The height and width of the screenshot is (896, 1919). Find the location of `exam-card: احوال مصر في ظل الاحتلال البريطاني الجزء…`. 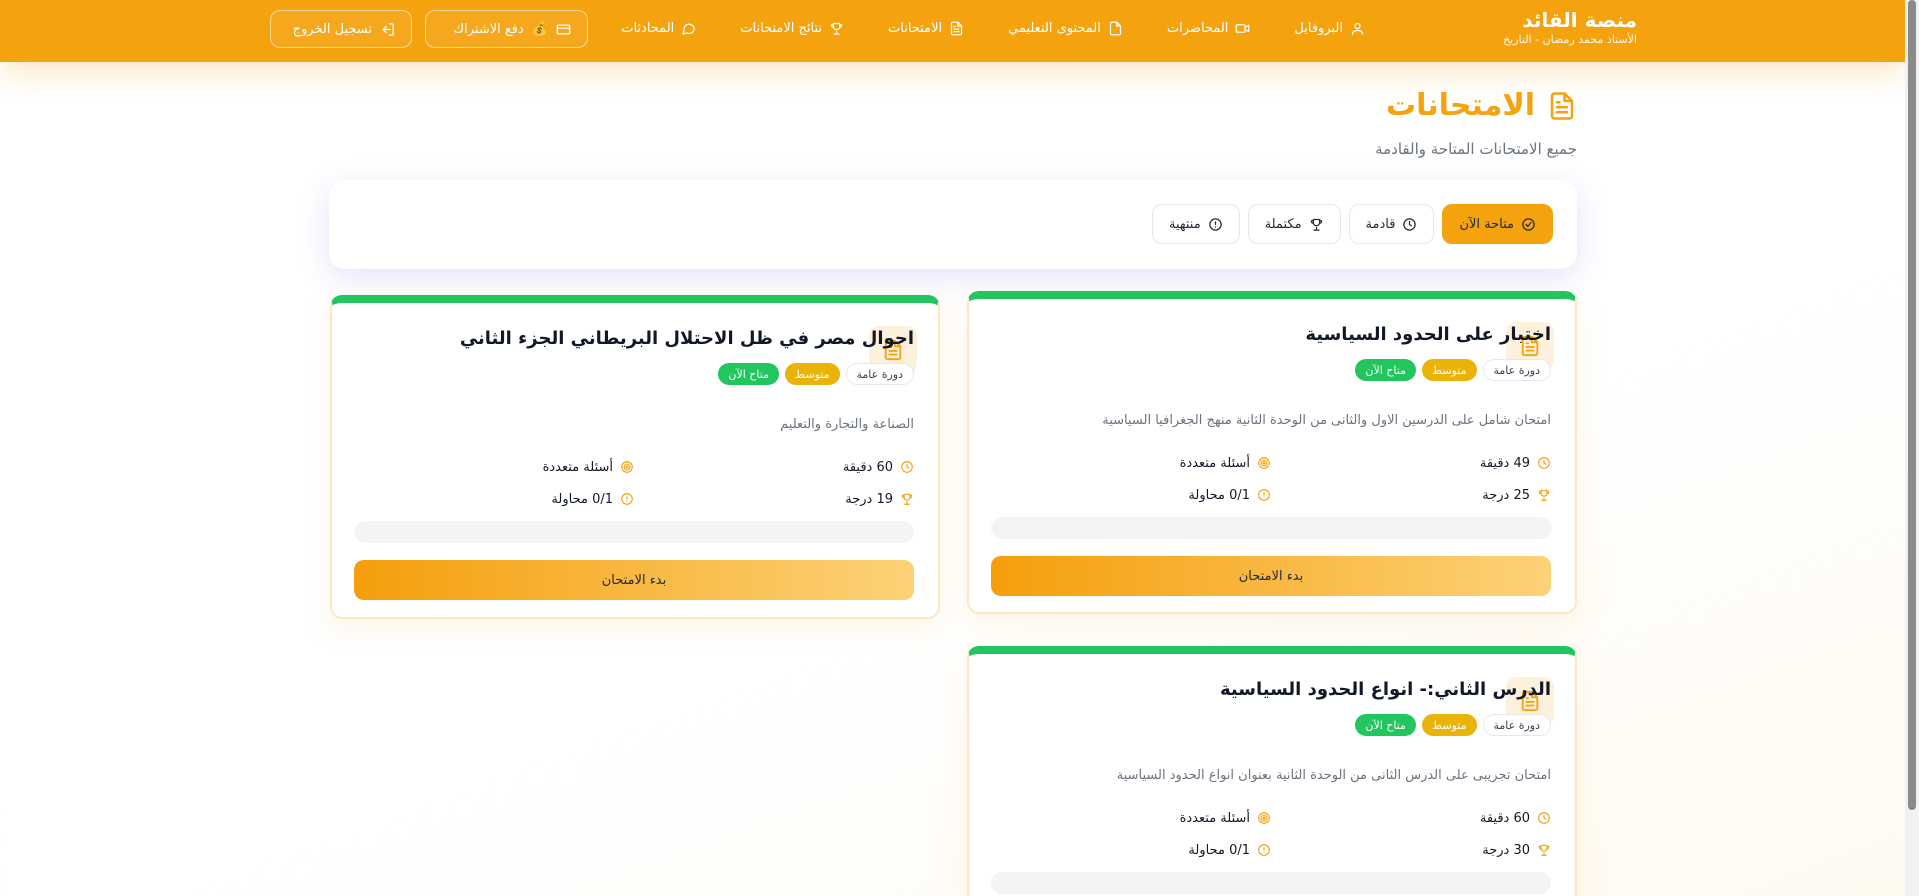

exam-card: احوال مصر في ظل الاحتلال البريطاني الجزء… is located at coordinates (635, 457).